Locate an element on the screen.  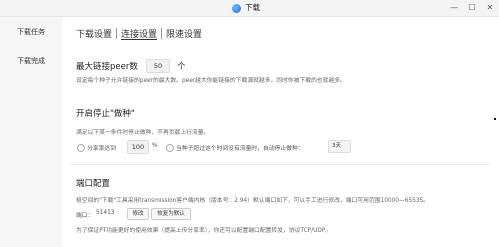
idle-time-label: 当种子超过这个时间没有流量时，自动停止做种： is located at coordinates (240, 149).